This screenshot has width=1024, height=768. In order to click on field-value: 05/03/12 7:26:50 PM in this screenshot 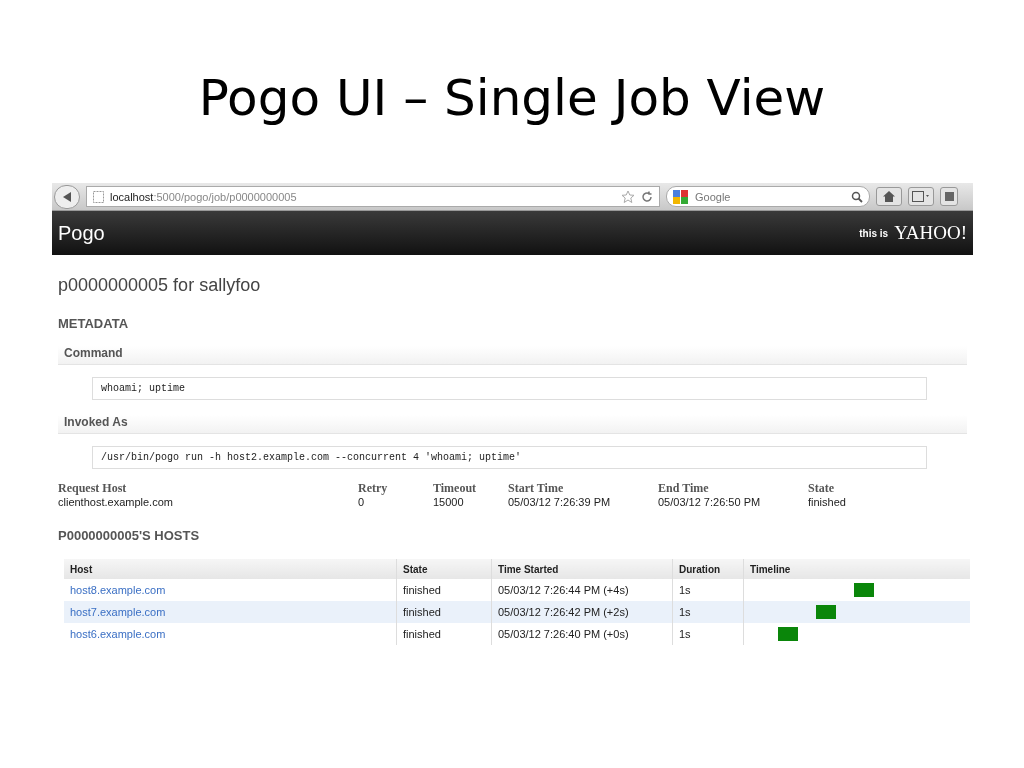, I will do `click(710, 502)`.